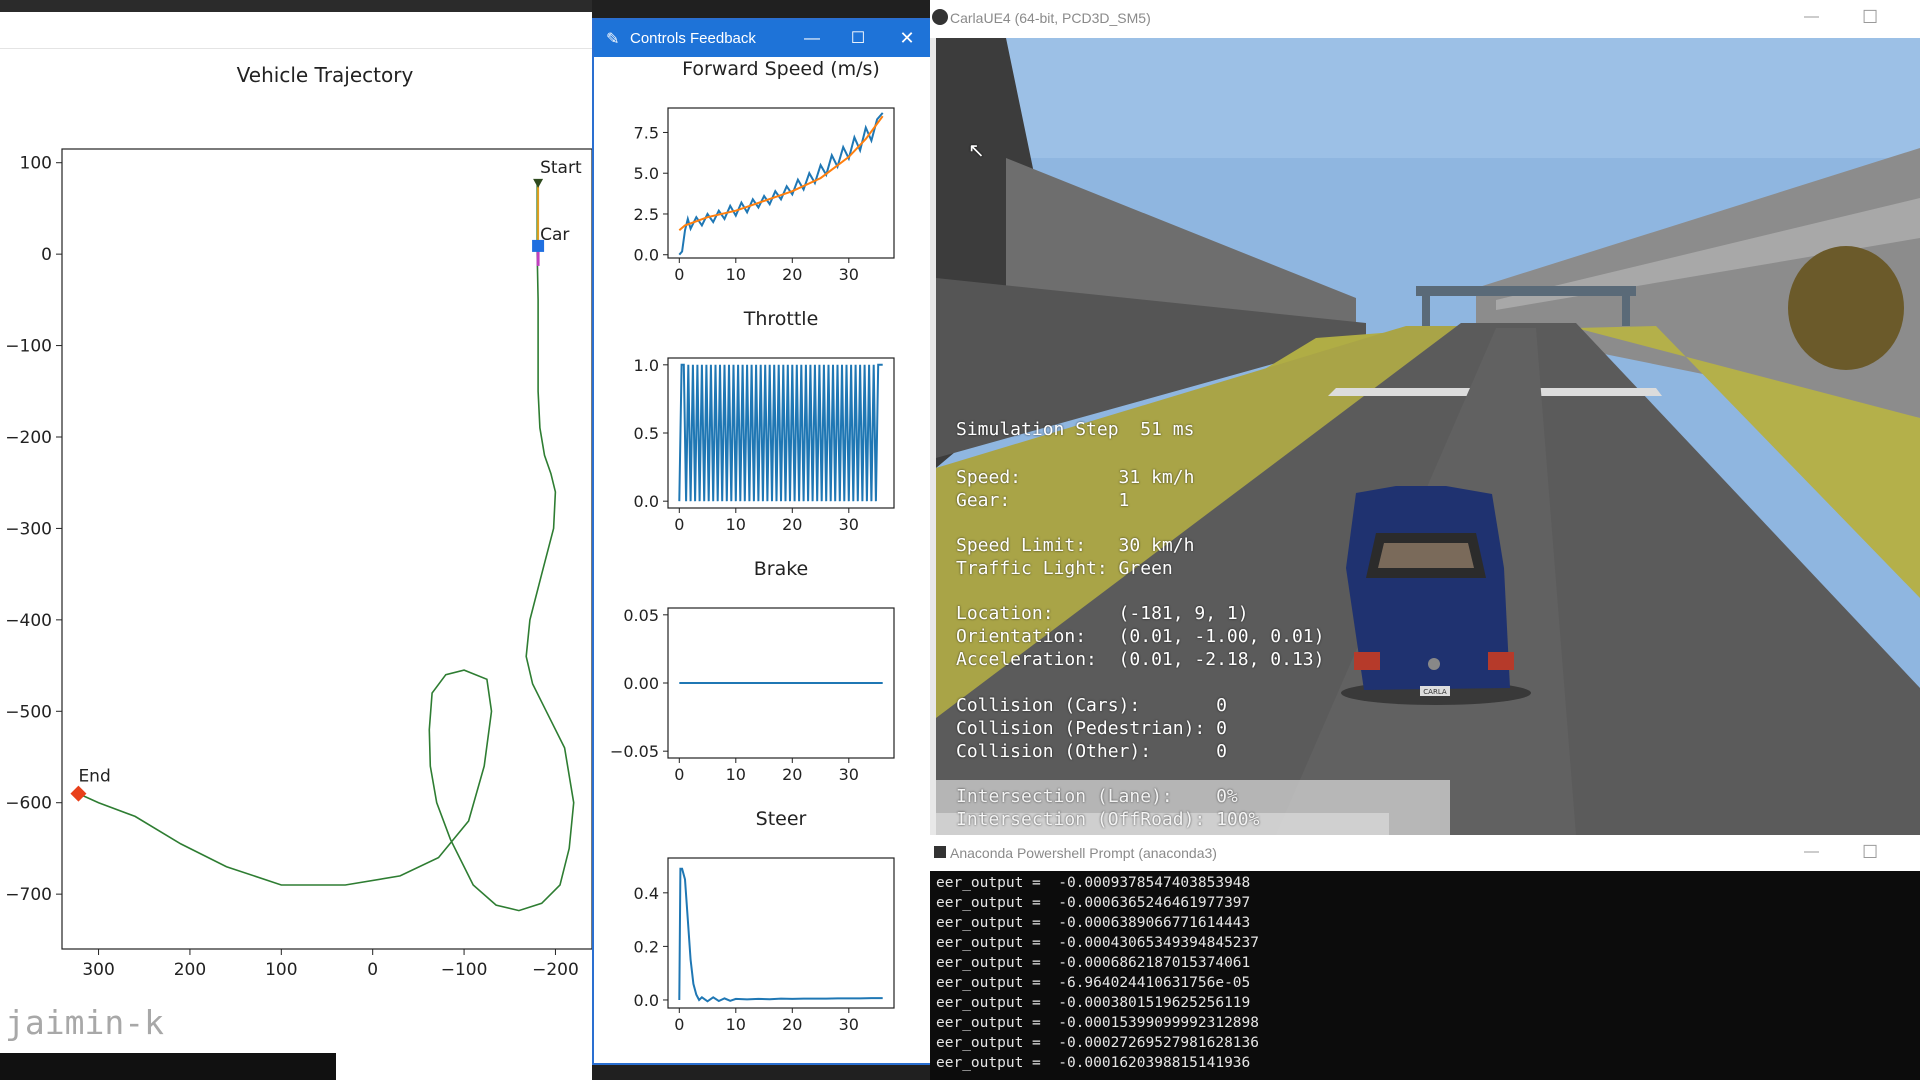 The image size is (1920, 1080). I want to click on y-tick-label: −200, so click(28, 438).